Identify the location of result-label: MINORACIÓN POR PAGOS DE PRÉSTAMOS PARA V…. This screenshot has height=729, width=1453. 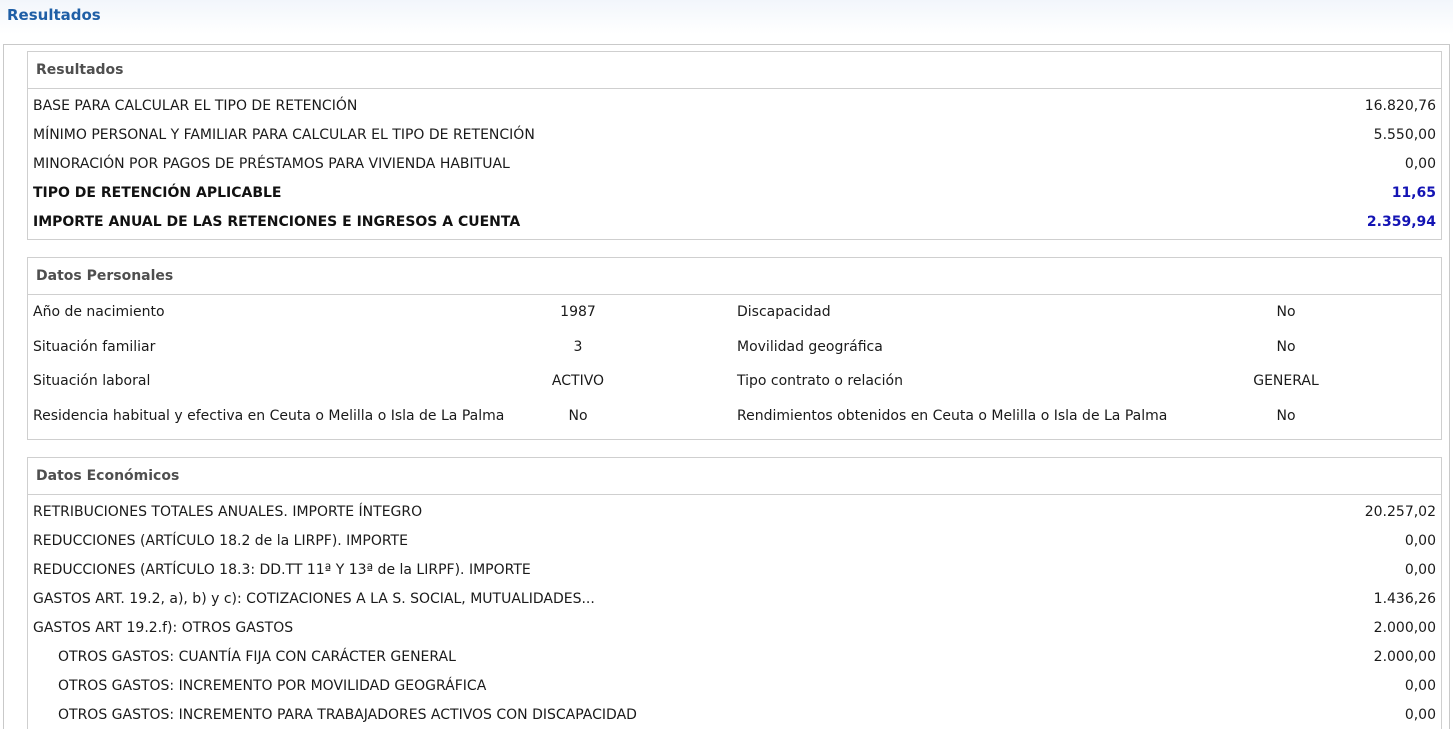
(271, 164).